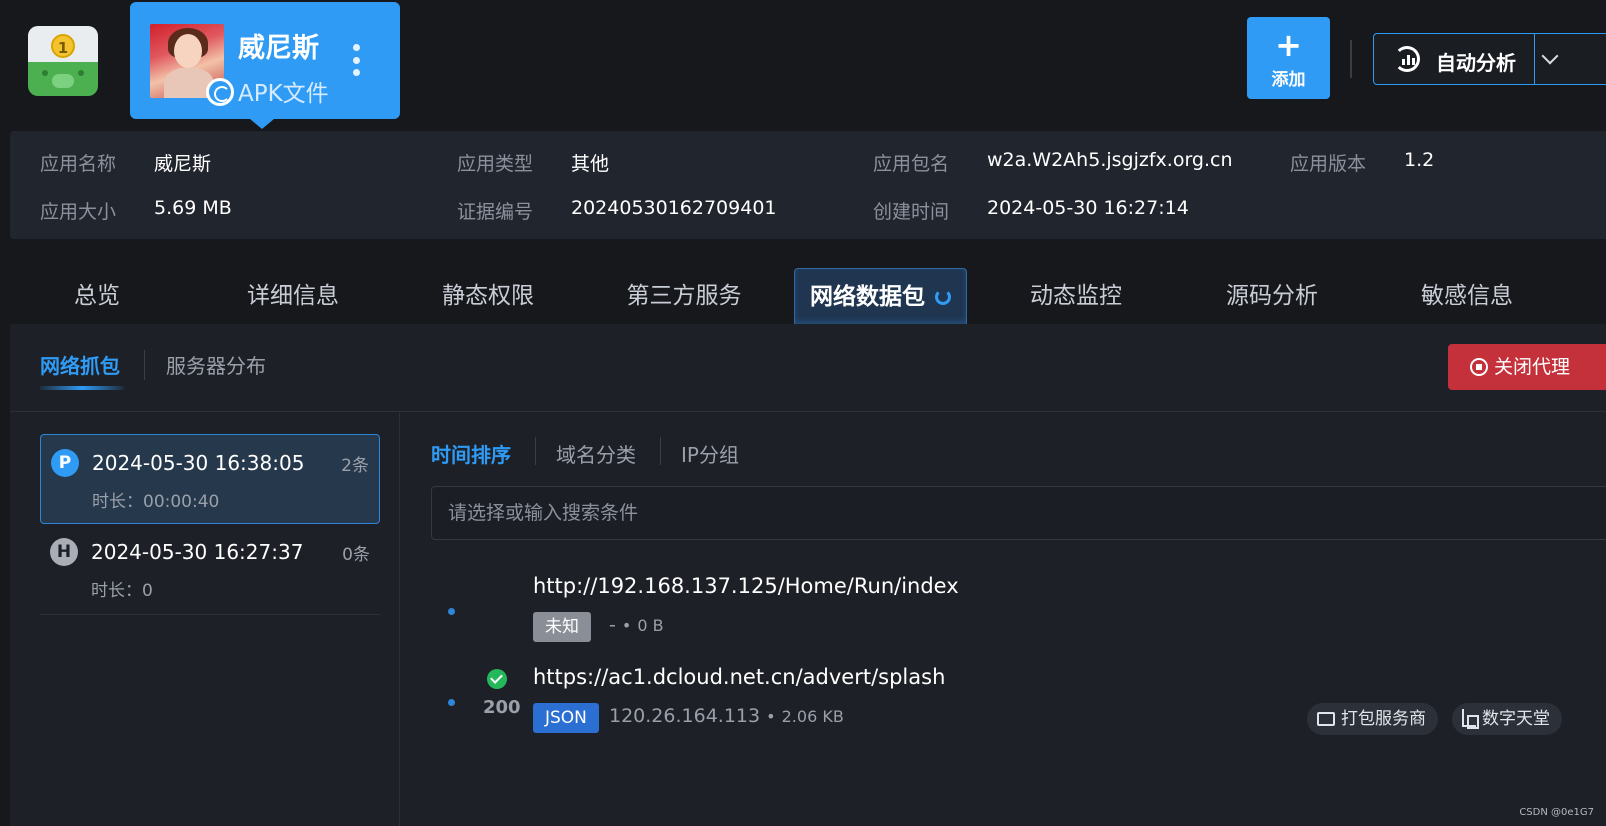 The image size is (1606, 826). Describe the element at coordinates (198, 463) in the screenshot. I see `session-time: 2024-05-30 16:38:05` at that location.